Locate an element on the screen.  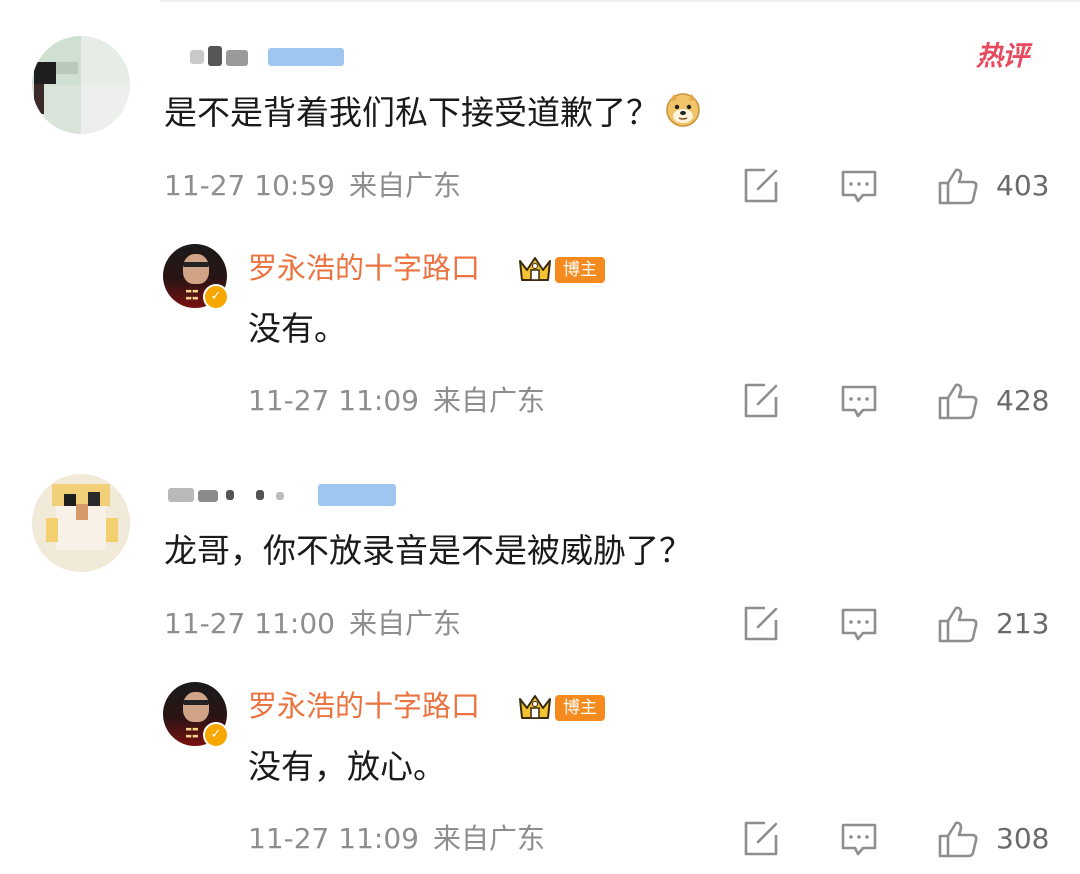
like-count: 428 is located at coordinates (1023, 400).